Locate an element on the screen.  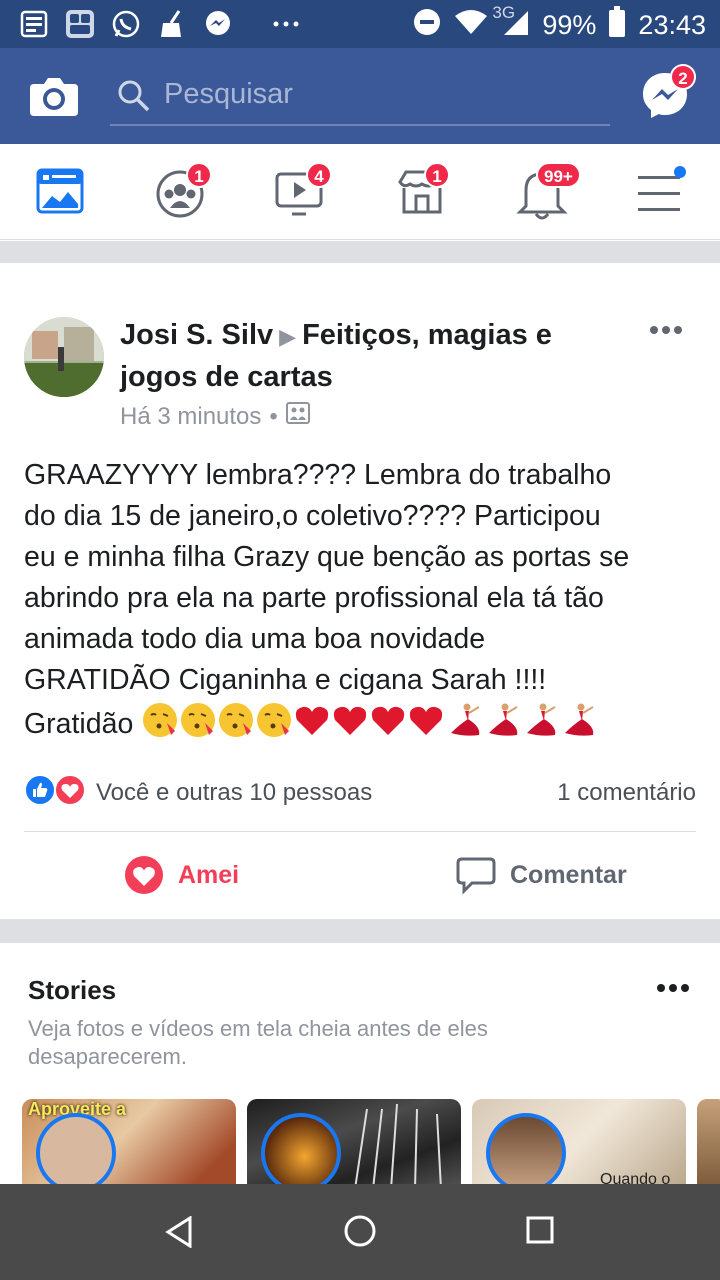
messenger-button: 2 is located at coordinates (668, 92).